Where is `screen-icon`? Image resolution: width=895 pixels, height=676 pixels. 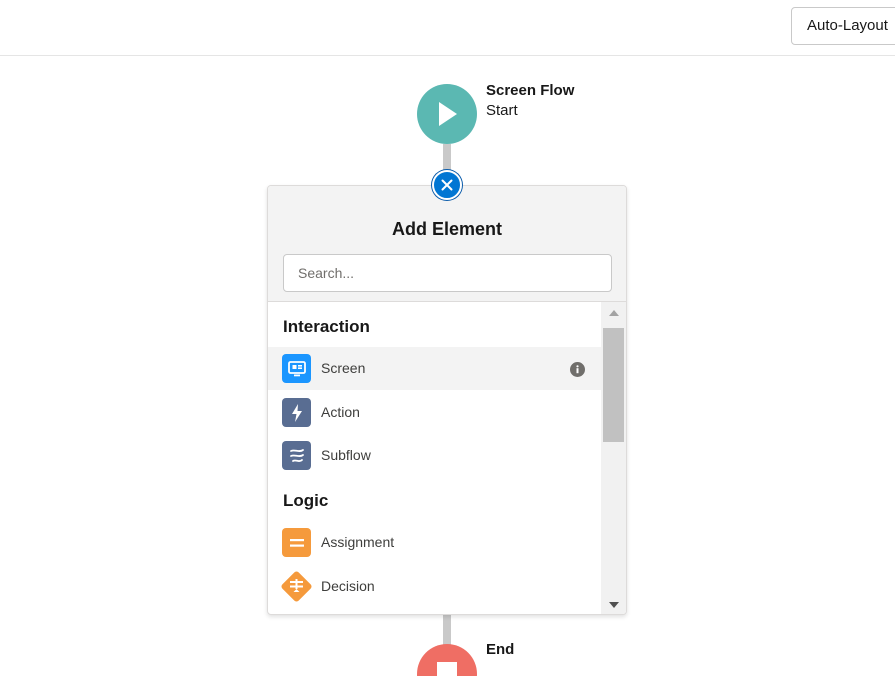
screen-icon is located at coordinates (296, 368).